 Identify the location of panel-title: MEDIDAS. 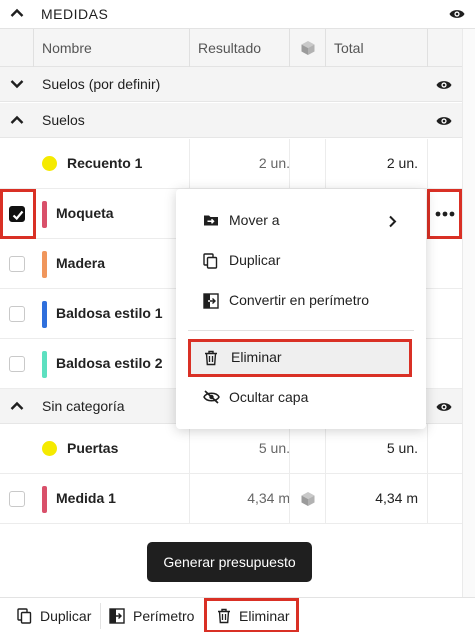
(75, 14).